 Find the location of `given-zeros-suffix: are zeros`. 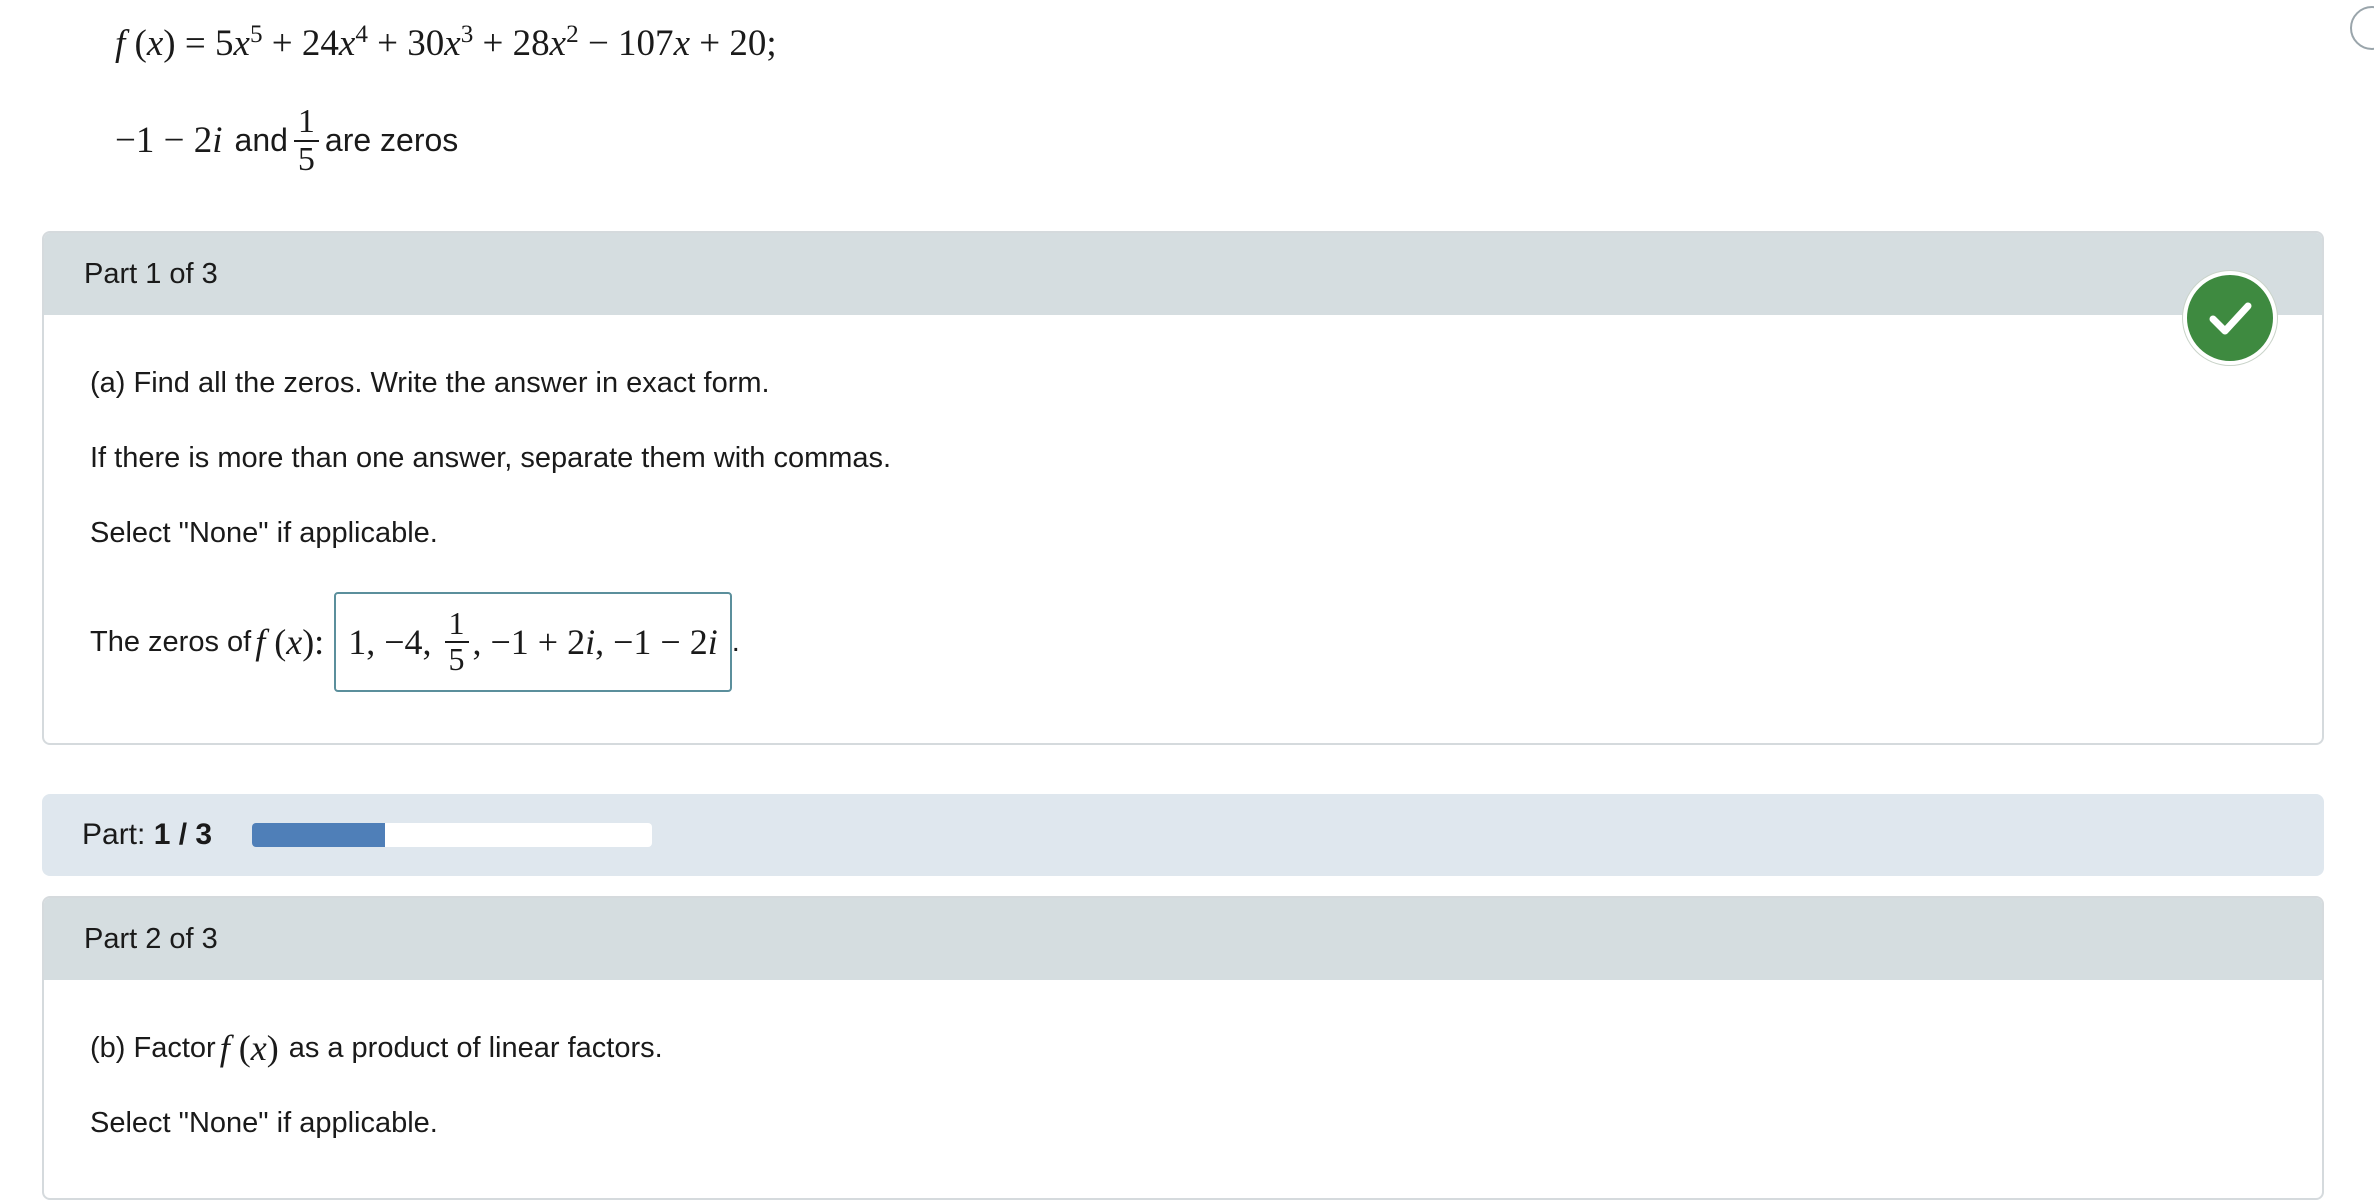

given-zeros-suffix: are zeros is located at coordinates (391, 140).